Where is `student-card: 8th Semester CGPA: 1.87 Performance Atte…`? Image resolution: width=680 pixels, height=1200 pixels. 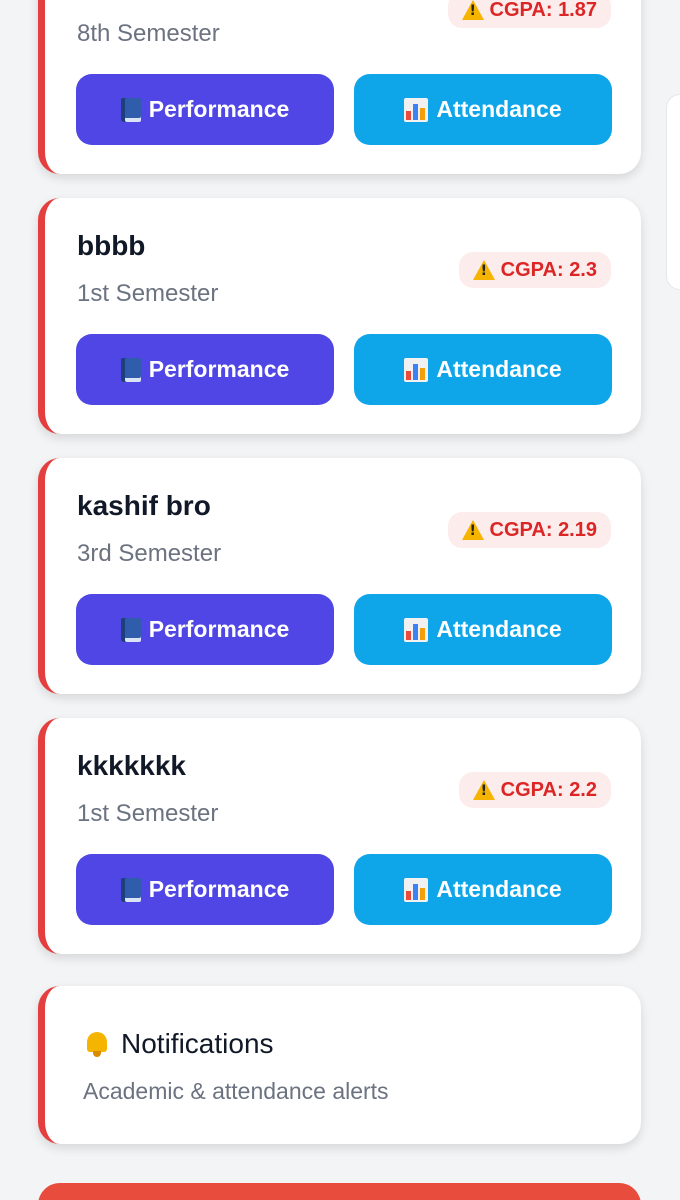
student-card: 8th Semester CGPA: 1.87 Performance Atte… is located at coordinates (339, 87).